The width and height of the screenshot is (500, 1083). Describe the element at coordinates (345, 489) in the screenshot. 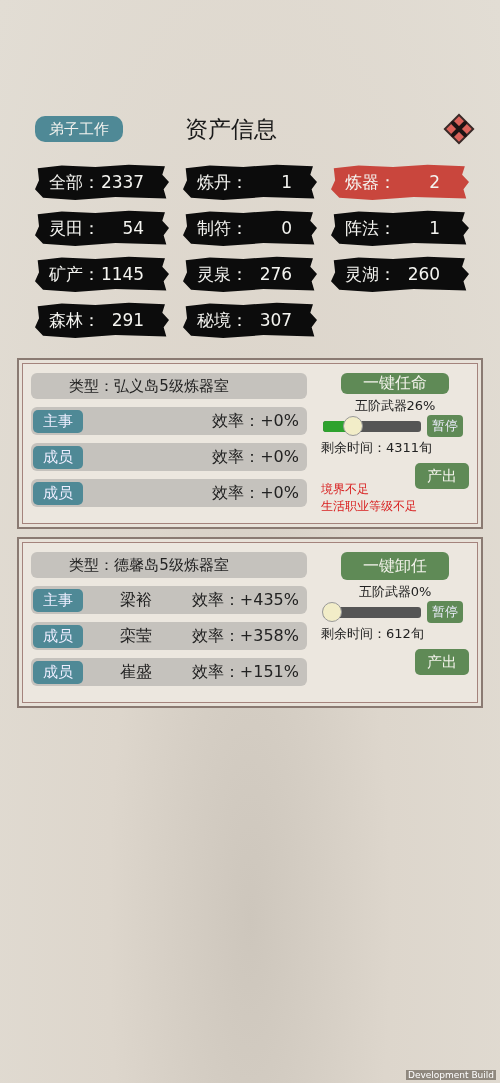

I see `warning-text: 境界不足` at that location.